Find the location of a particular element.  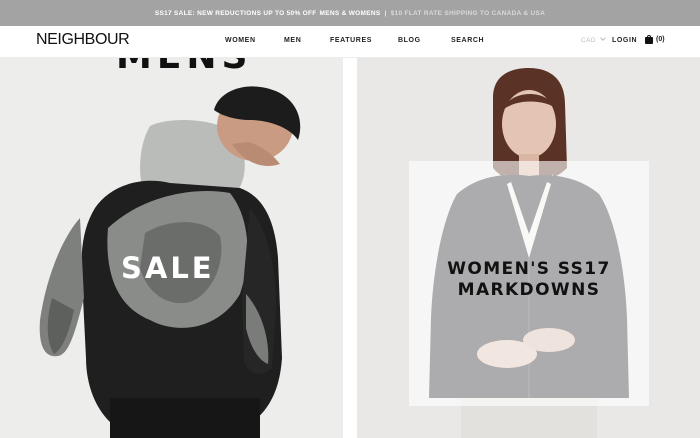

nav-blog: BLOG is located at coordinates (409, 40).